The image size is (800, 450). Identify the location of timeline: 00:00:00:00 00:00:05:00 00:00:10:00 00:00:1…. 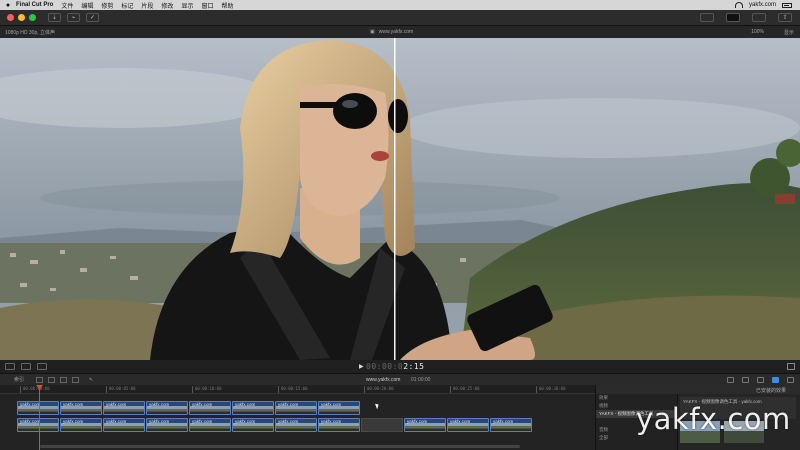
(297, 417).